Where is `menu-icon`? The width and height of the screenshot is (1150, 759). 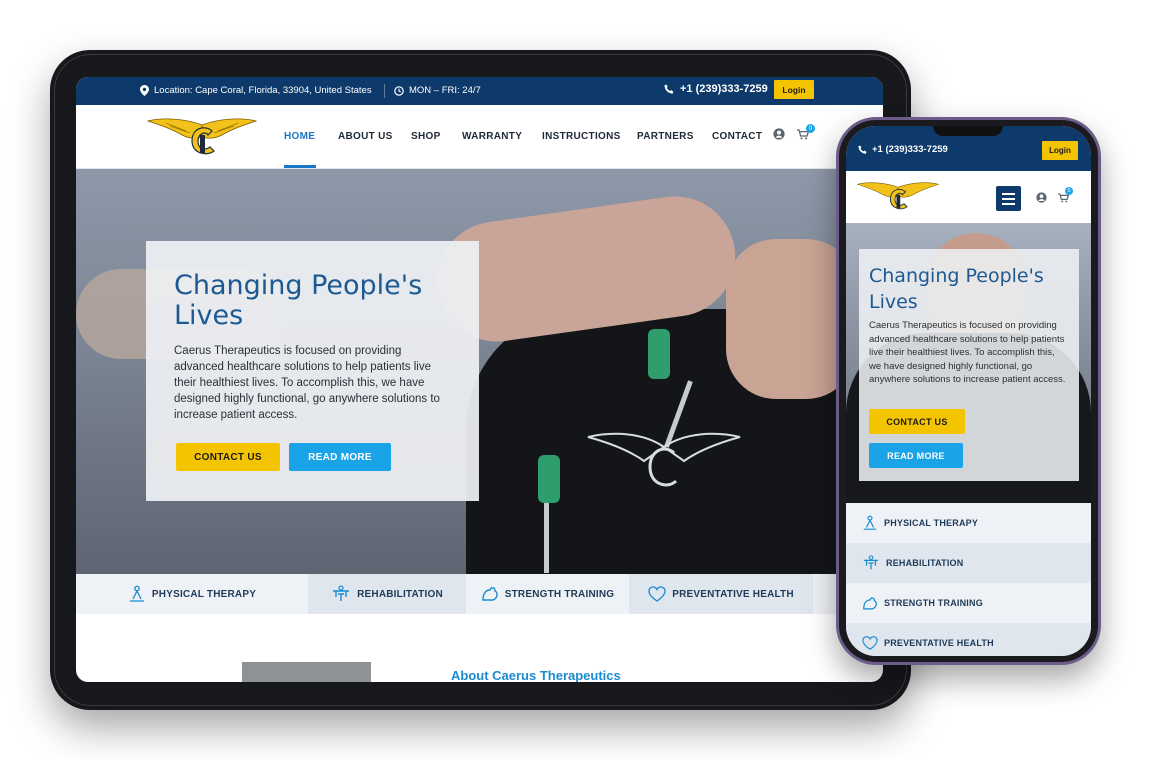 menu-icon is located at coordinates (1008, 198).